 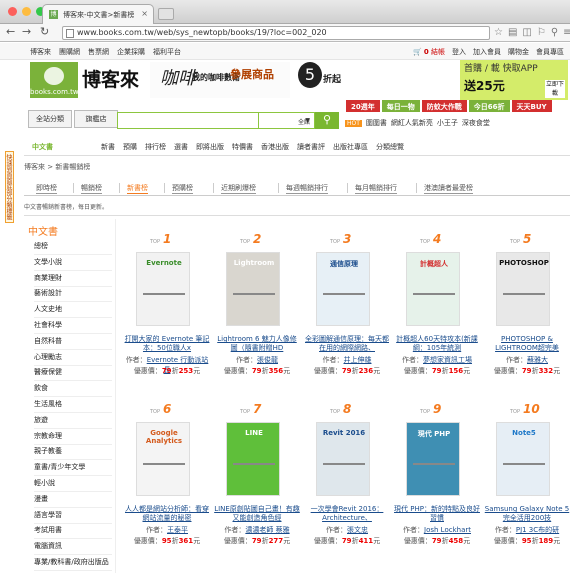 What do you see at coordinates (73, 390) in the screenshot?
I see `sidebar-category-link: 飲食` at bounding box center [73, 390].